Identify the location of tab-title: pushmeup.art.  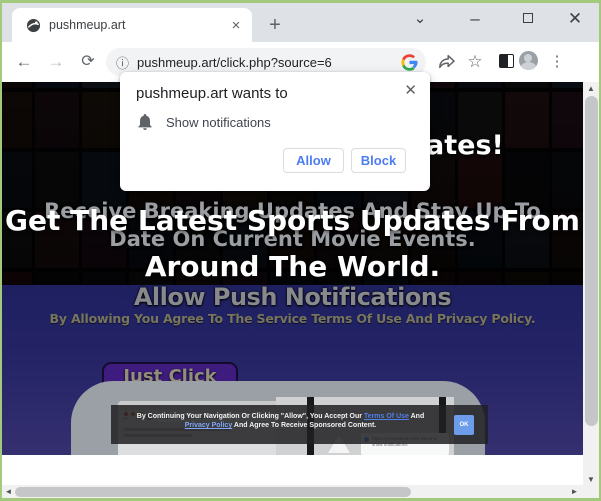
(87, 25).